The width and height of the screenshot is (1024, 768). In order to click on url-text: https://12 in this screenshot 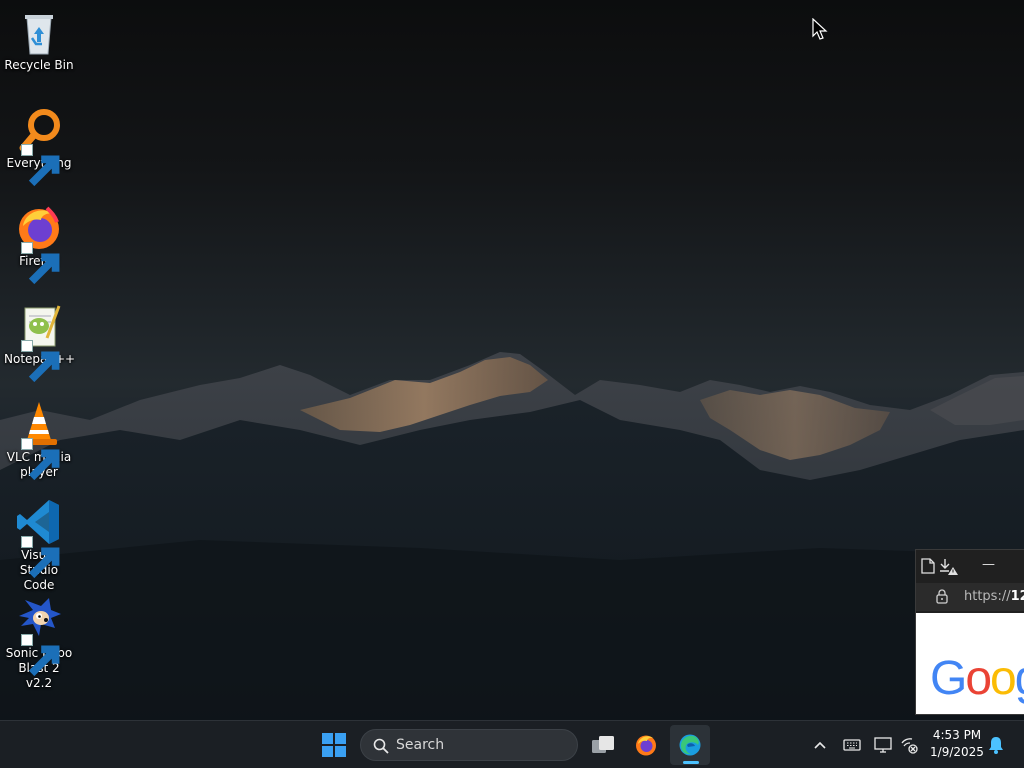, I will do `click(994, 596)`.